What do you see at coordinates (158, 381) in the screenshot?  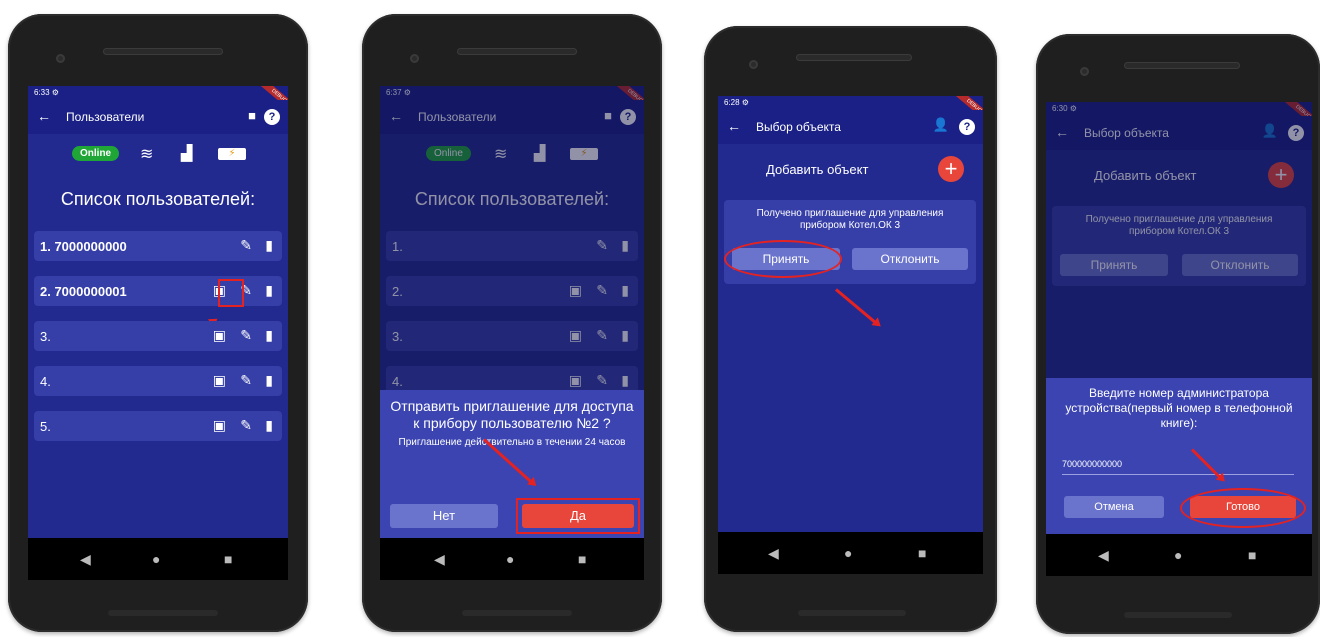 I see `user-row-4: 4. ▣ ✎ ▮` at bounding box center [158, 381].